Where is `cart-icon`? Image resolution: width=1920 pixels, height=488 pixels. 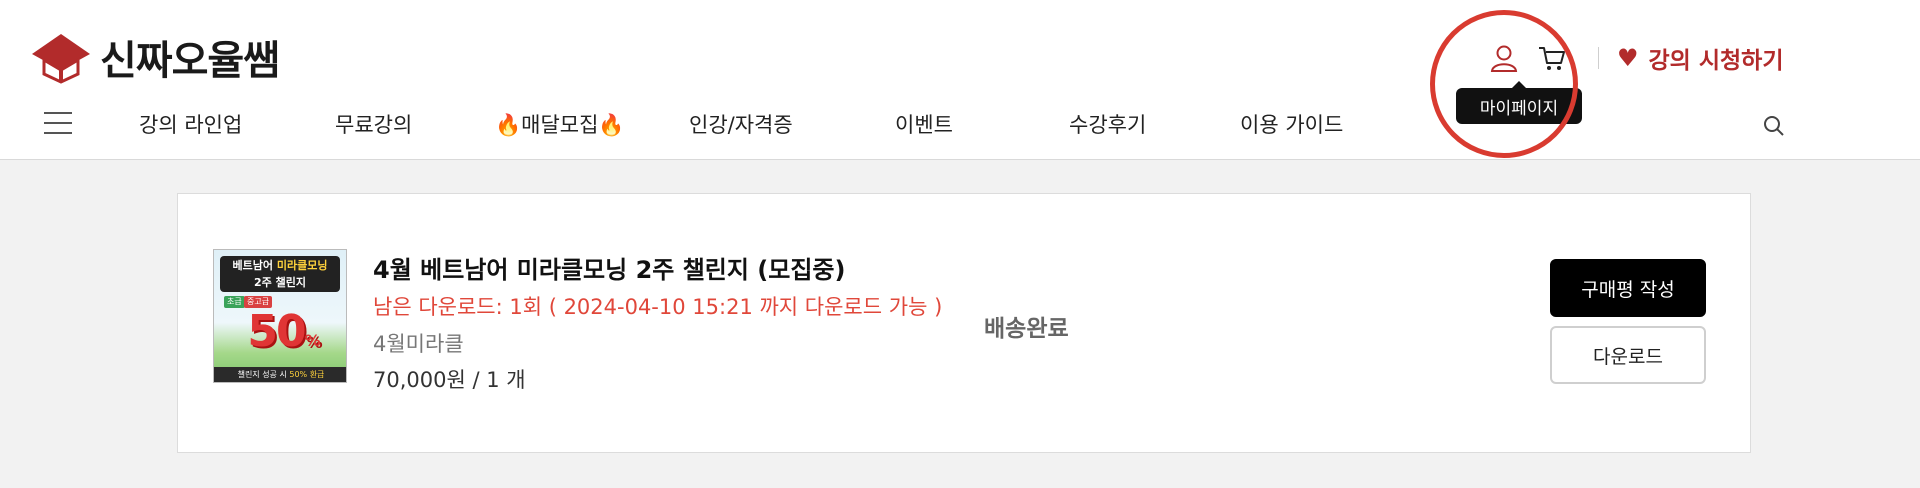
cart-icon is located at coordinates (1552, 58).